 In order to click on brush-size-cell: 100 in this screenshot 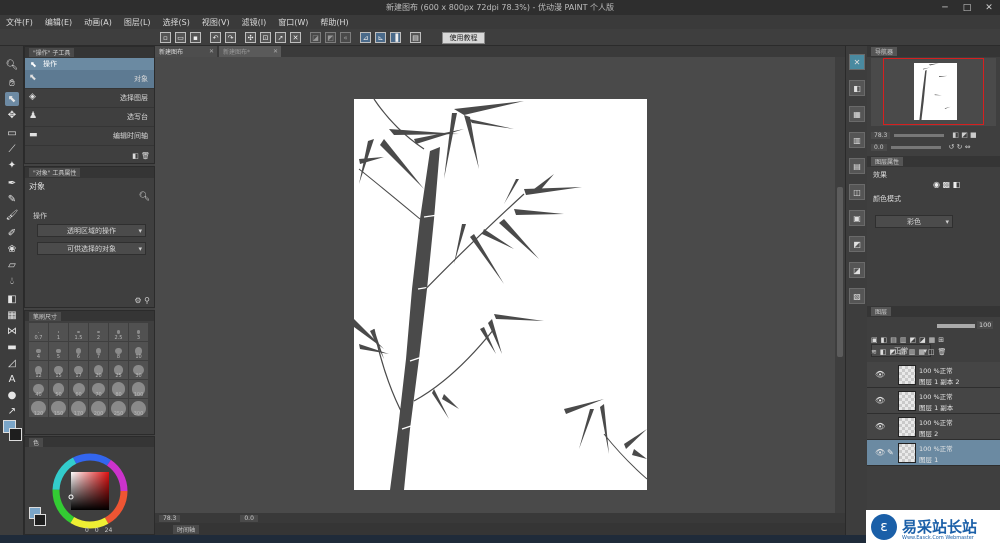, I will do `click(138, 389)`.